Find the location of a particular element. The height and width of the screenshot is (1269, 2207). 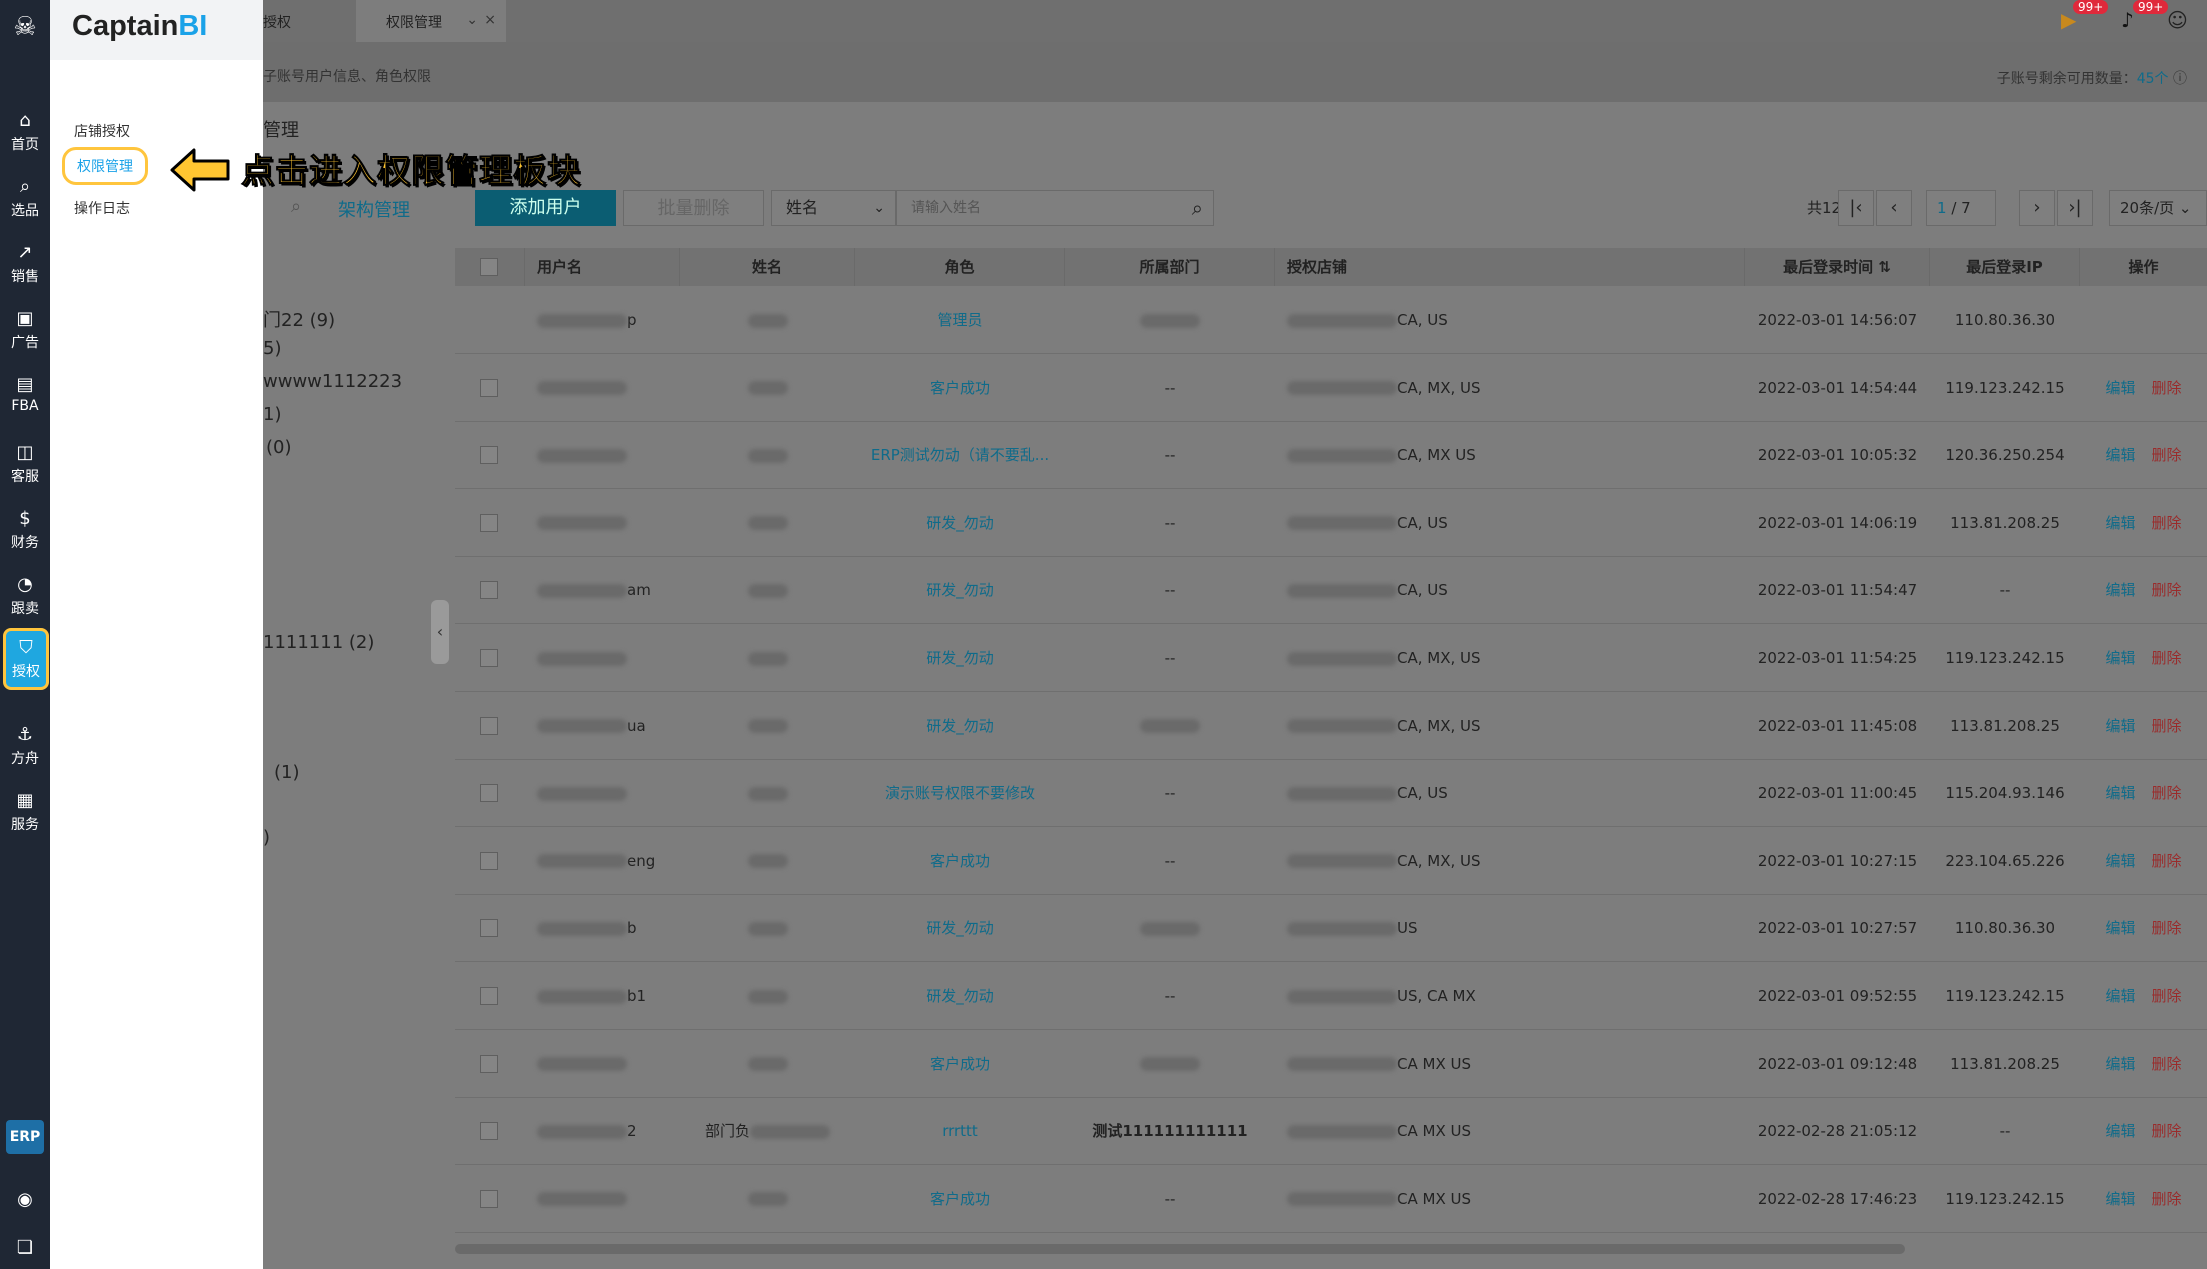

gift-icon: ❏ is located at coordinates (25, 1248).